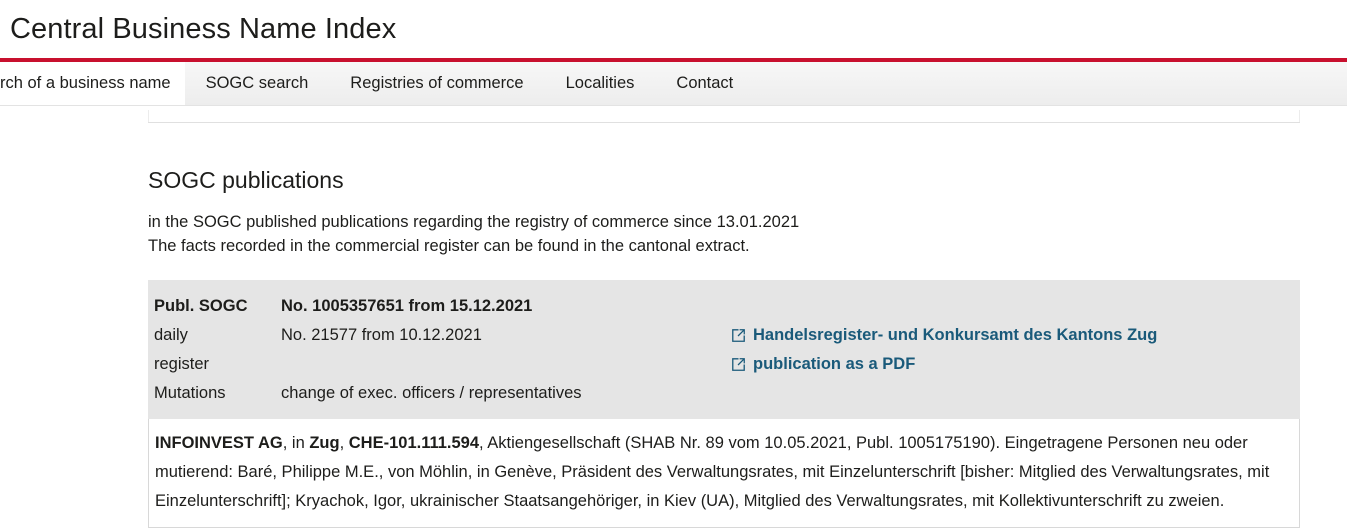 The image size is (1347, 531). What do you see at coordinates (203, 28) in the screenshot?
I see `page-title: Central Business Name Index` at bounding box center [203, 28].